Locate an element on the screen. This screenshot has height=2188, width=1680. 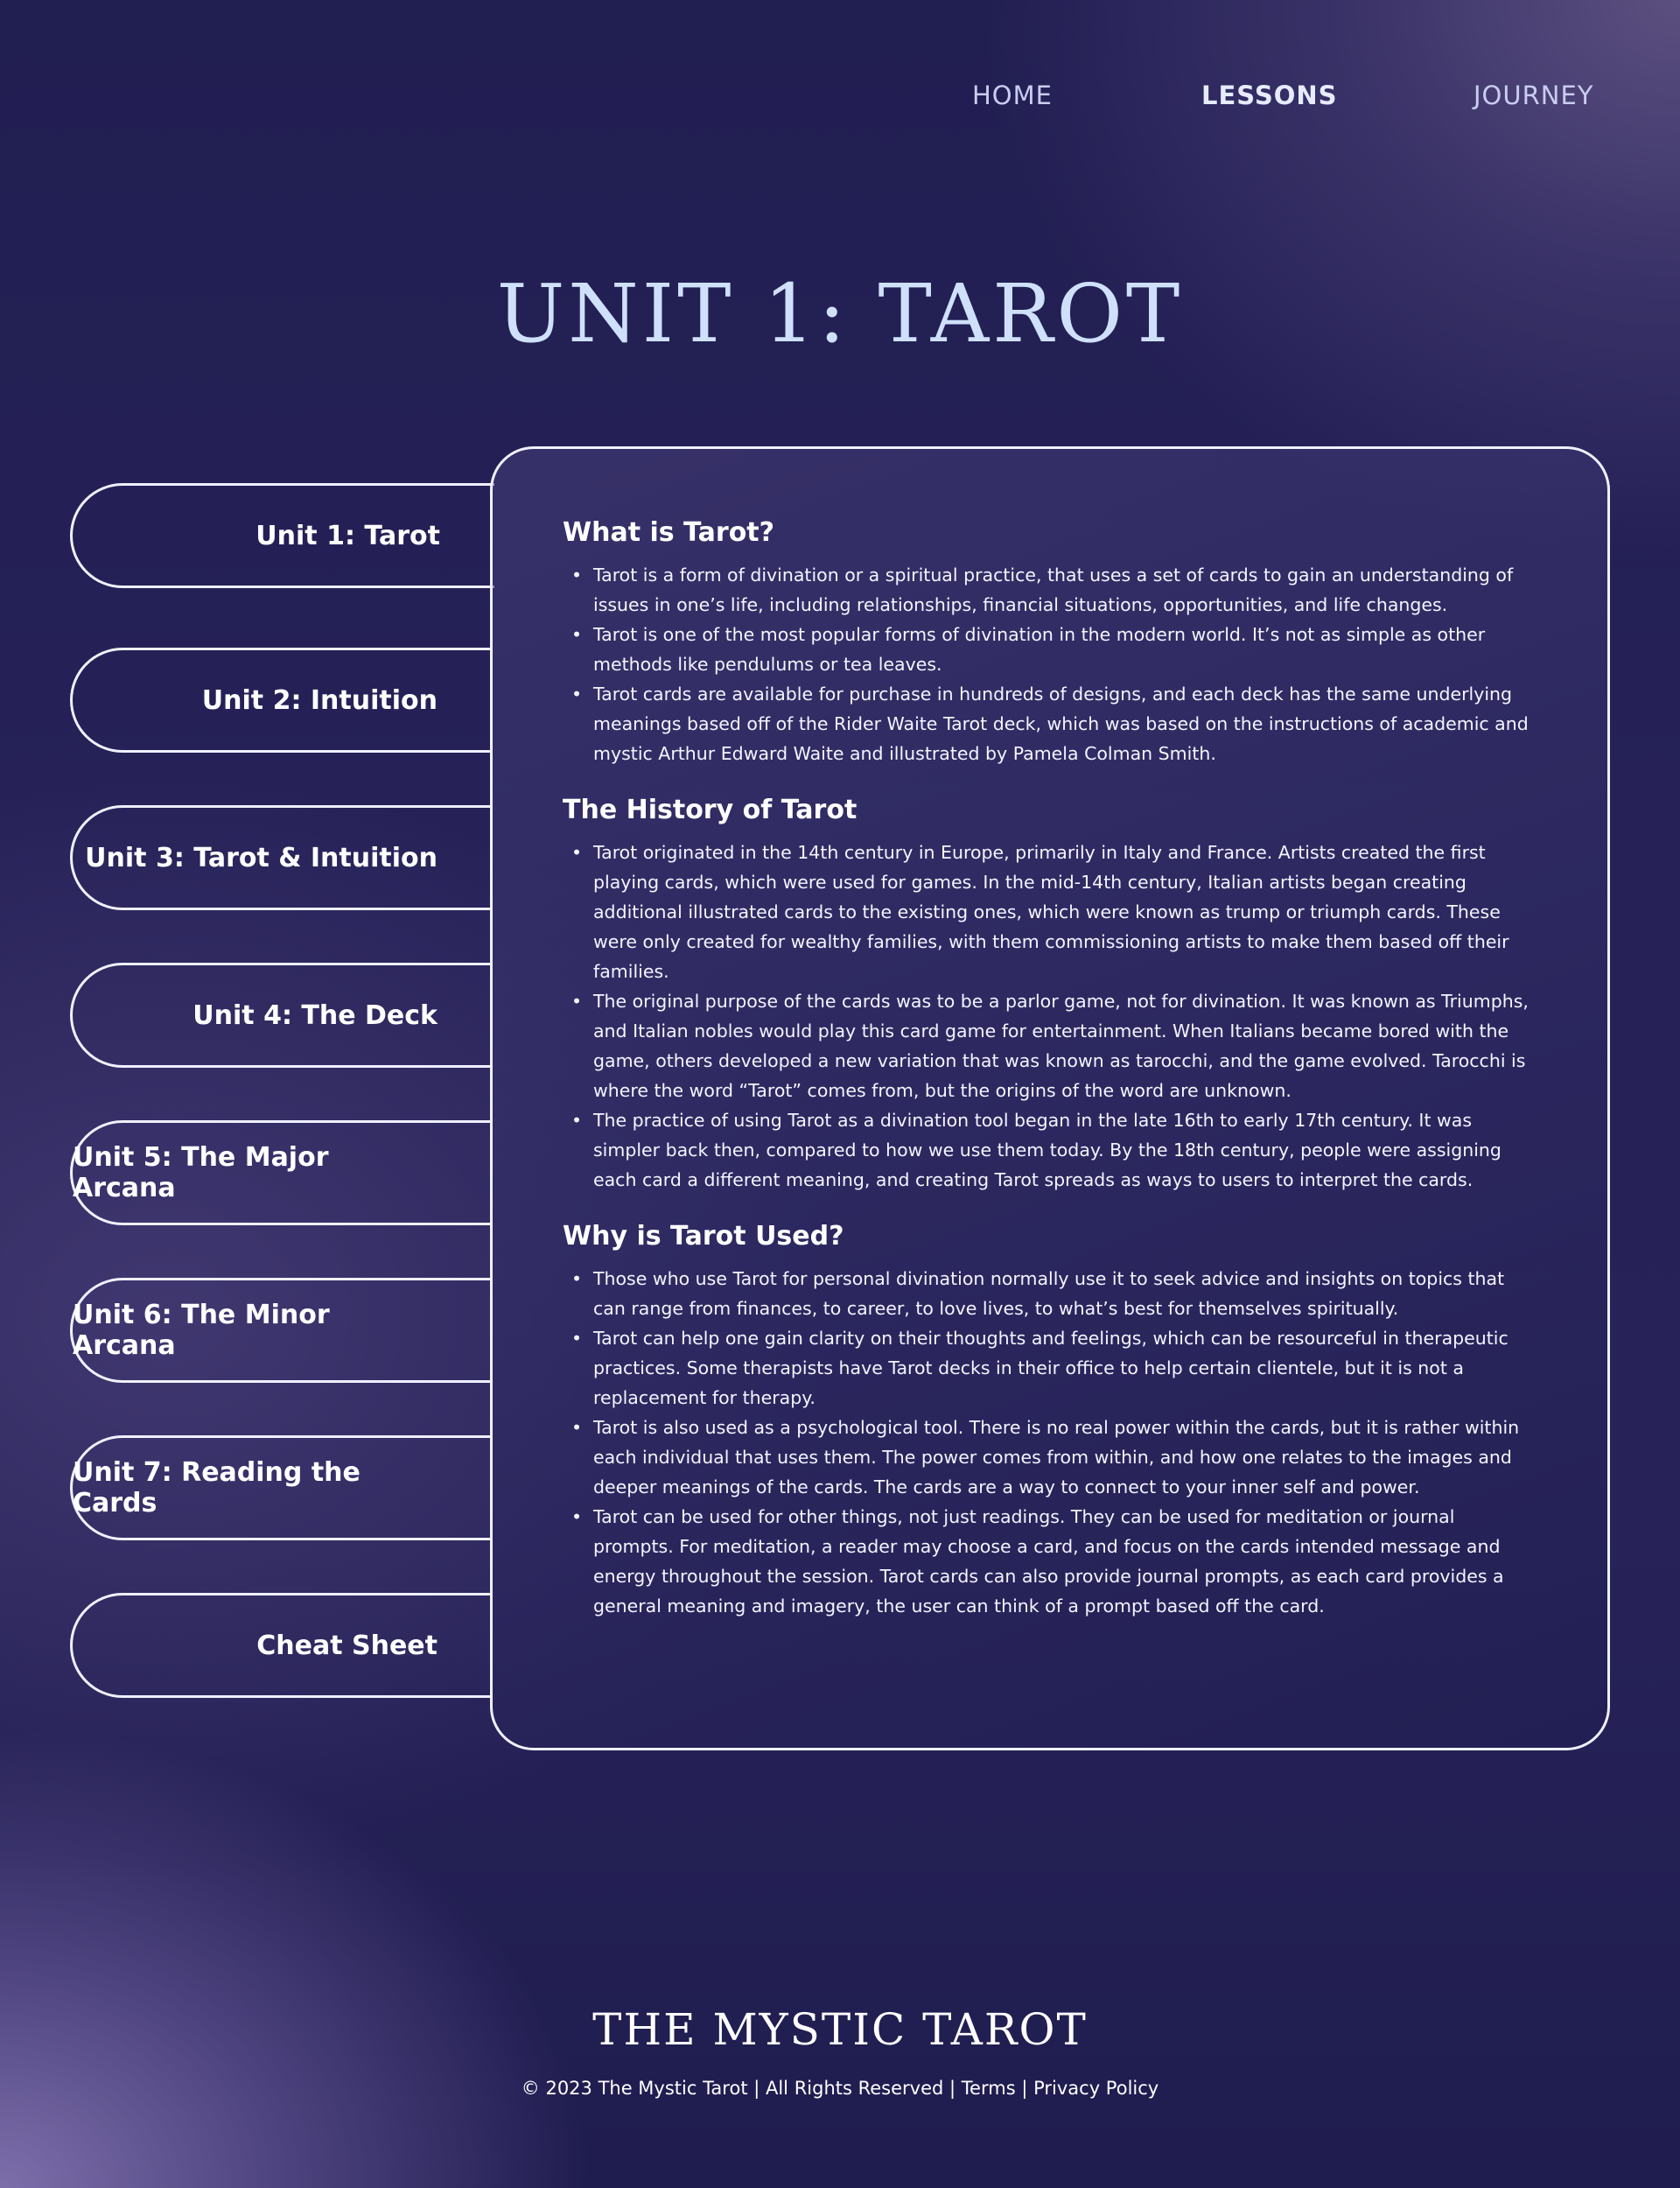
tab-cheat-sheet: Cheat Sheet is located at coordinates (281, 1645).